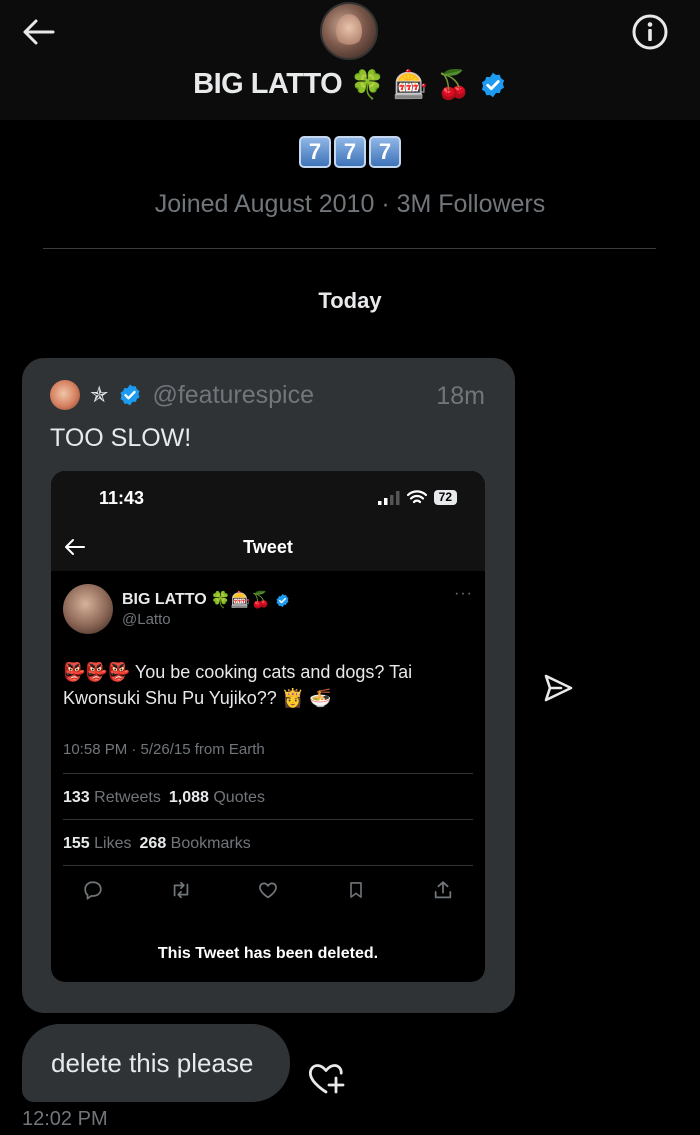 This screenshot has width=700, height=1135. Describe the element at coordinates (121, 438) in the screenshot. I see `post-text: TOO SLOW!` at that location.